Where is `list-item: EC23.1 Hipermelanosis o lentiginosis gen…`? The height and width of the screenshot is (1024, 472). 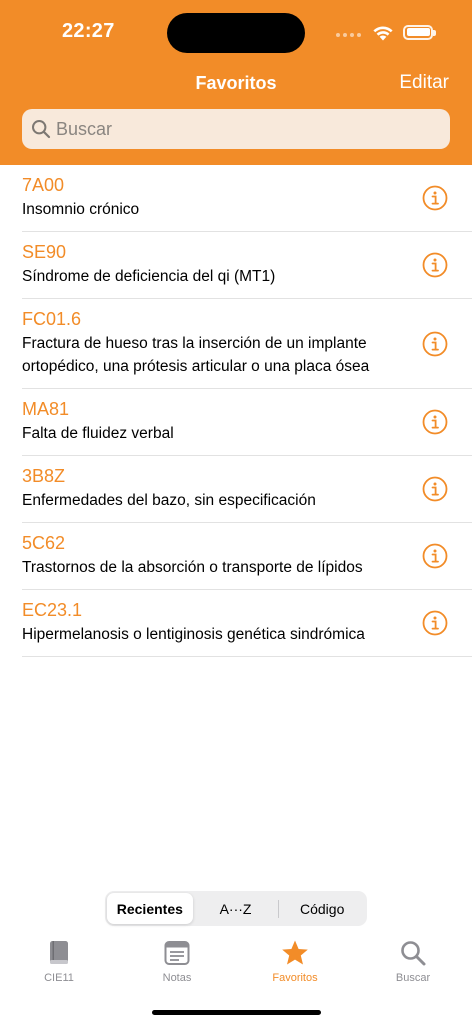
list-item: EC23.1 Hipermelanosis o lentiginosis gen… is located at coordinates (247, 623).